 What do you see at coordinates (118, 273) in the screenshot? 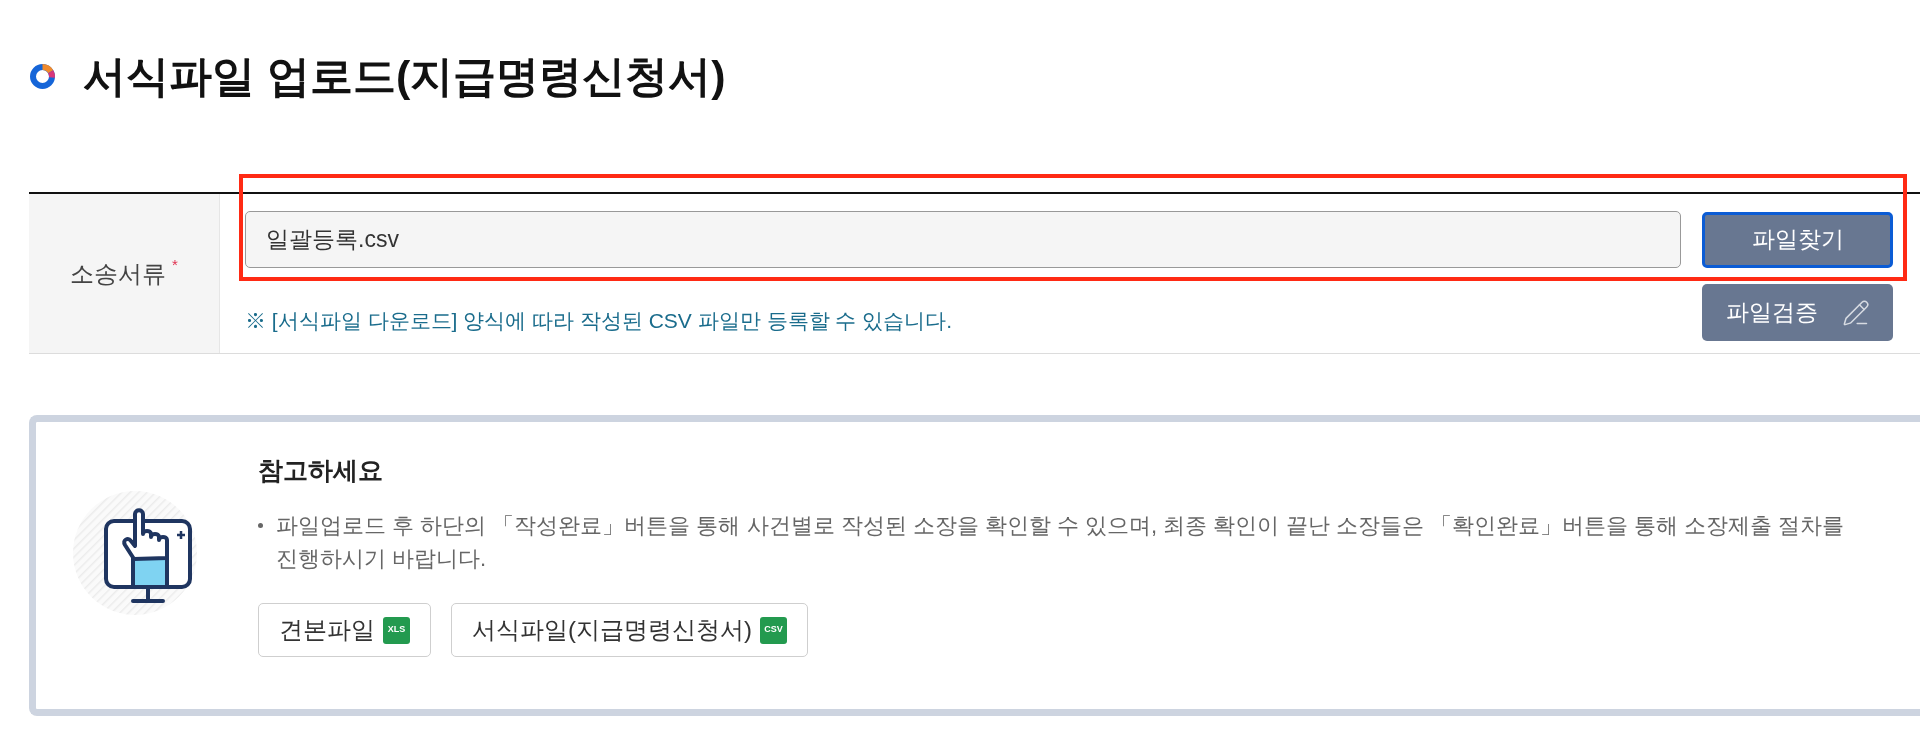
I see `field-label: 소송서류` at bounding box center [118, 273].